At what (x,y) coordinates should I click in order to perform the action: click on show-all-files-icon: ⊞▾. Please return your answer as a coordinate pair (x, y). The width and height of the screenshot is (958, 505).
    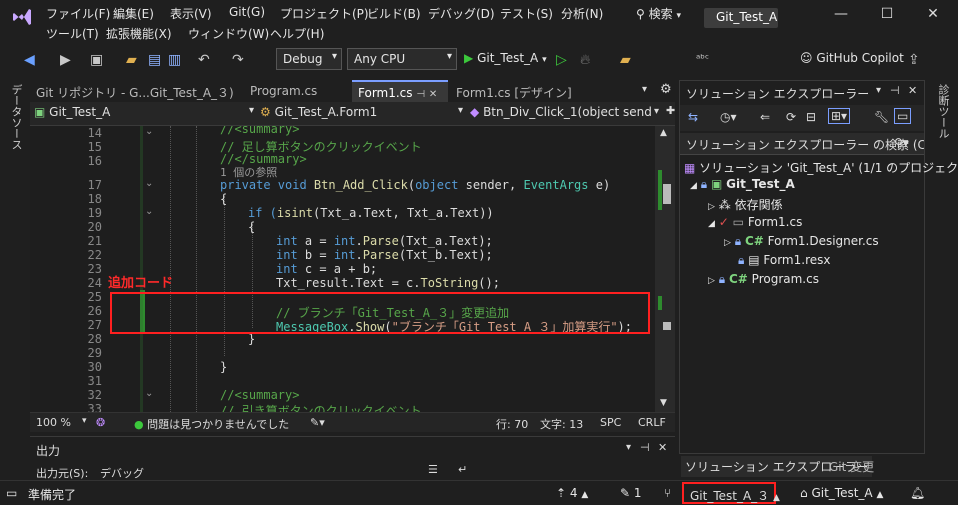
    Looking at the image, I should click on (839, 116).